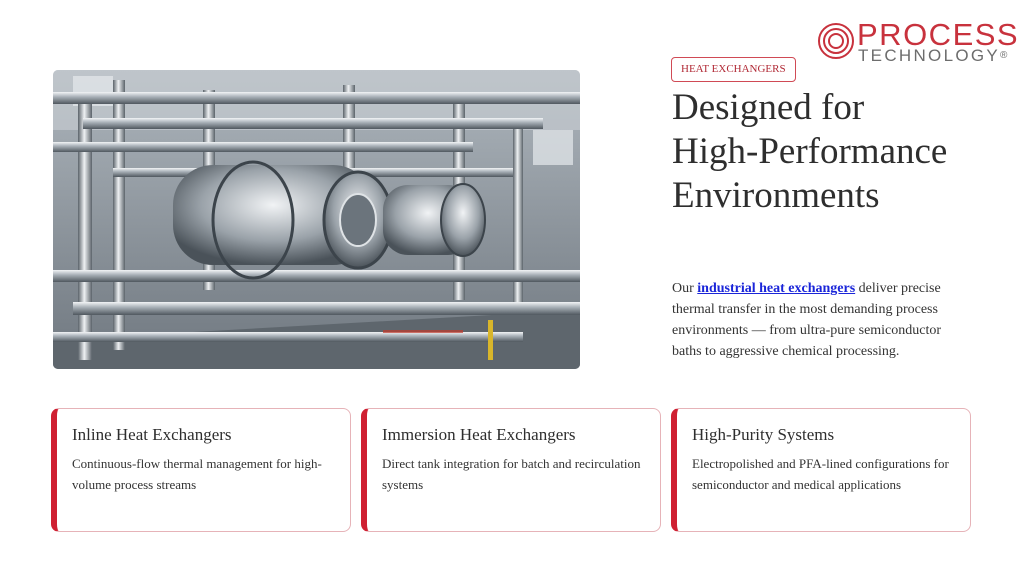 The height and width of the screenshot is (576, 1024). Describe the element at coordinates (836, 41) in the screenshot. I see `rings-icon` at that location.